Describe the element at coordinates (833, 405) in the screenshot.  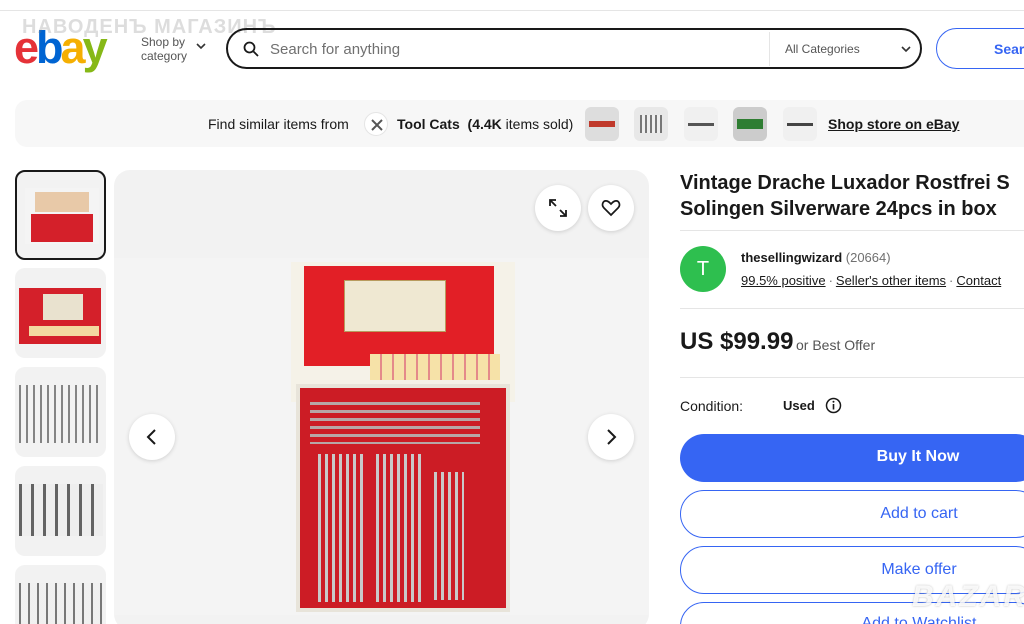
I see `info-icon` at that location.